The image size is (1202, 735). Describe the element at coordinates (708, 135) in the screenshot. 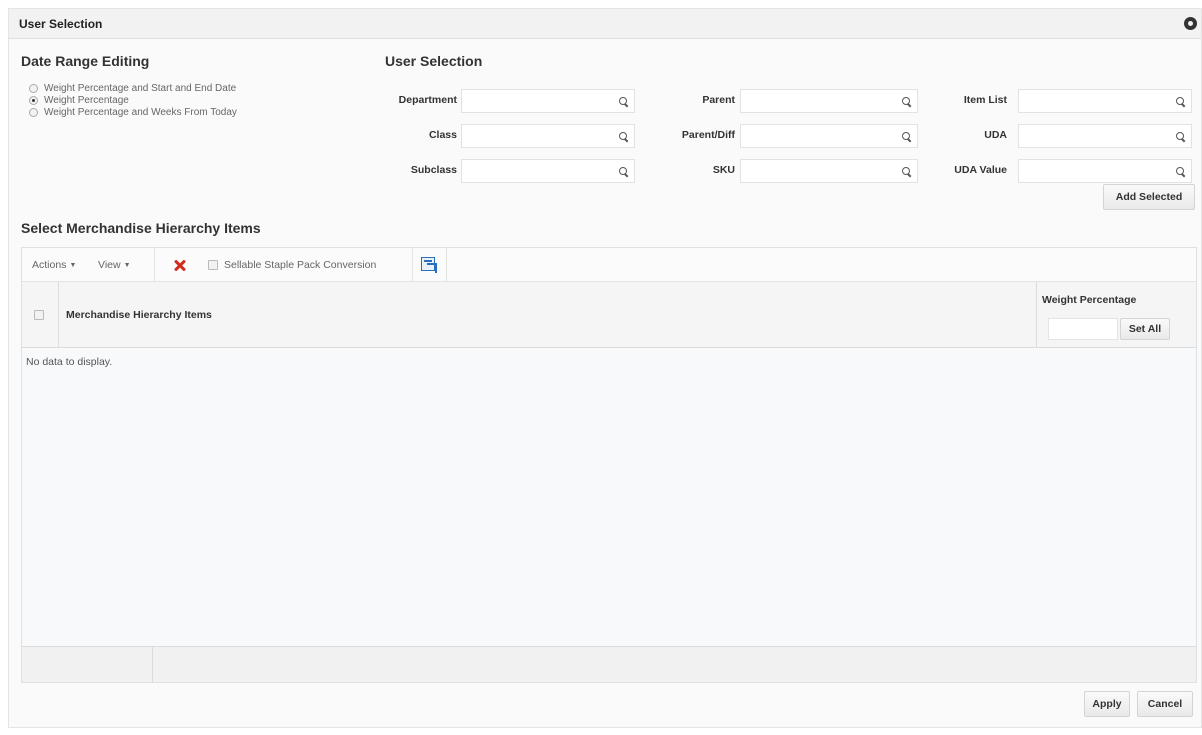

I see `parent-diff-label: Parent/Diff` at that location.